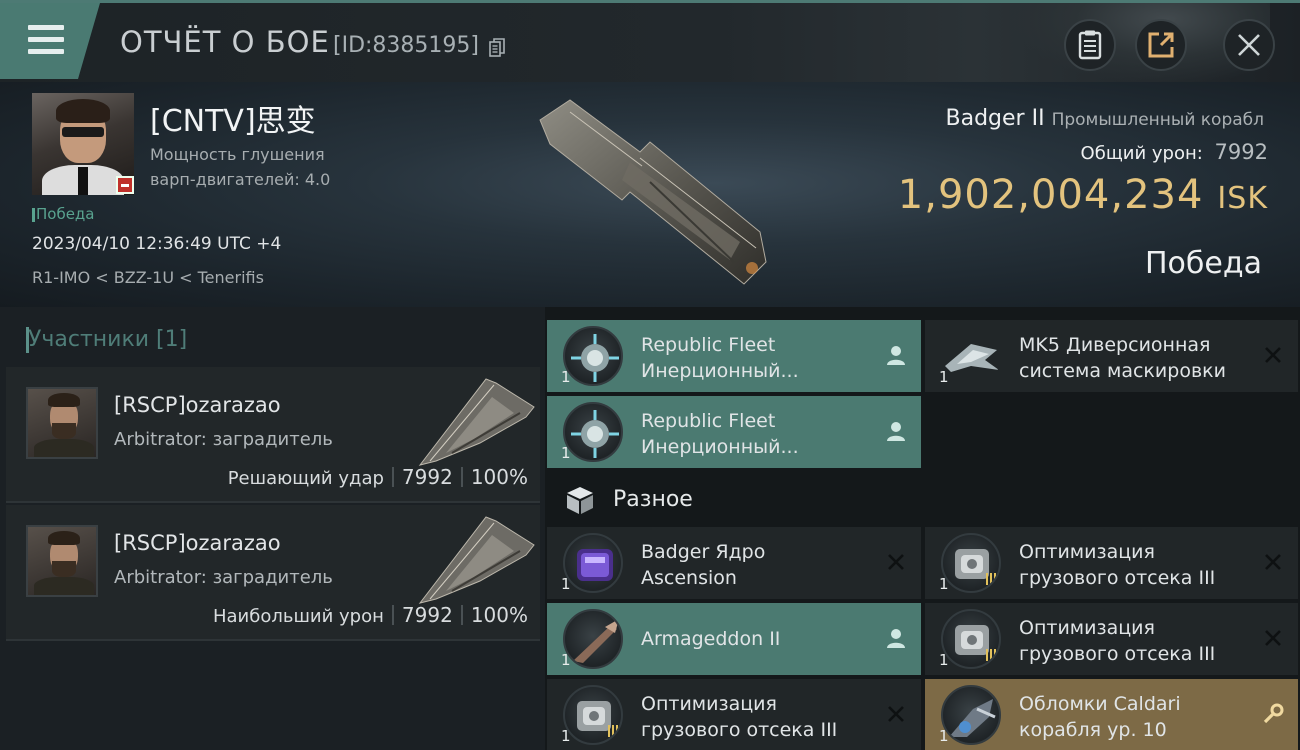 The image size is (1300, 750). I want to click on total-damage-value: 7992, so click(1241, 152).